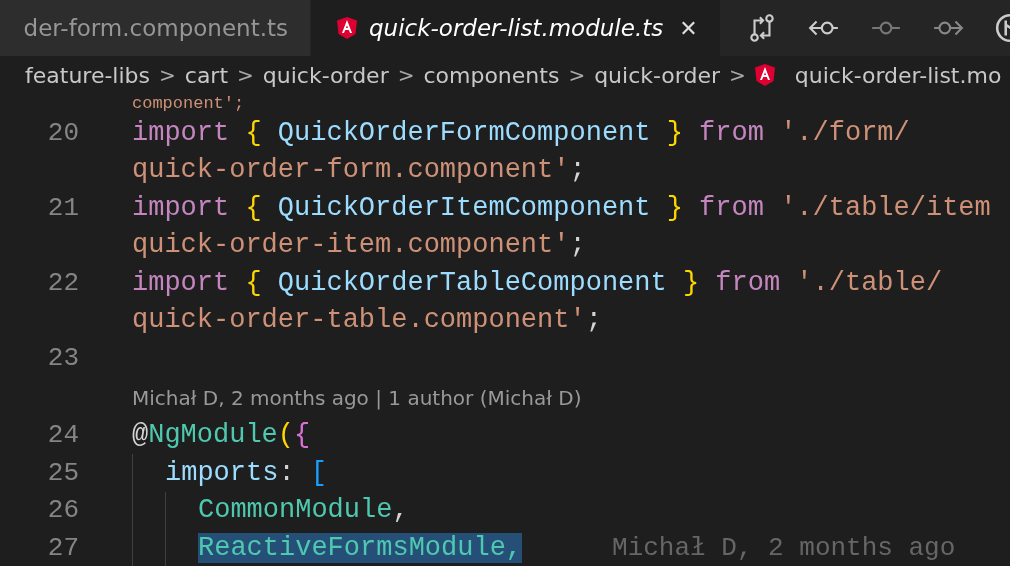  I want to click on editor-tab: der-form.component.ts, so click(155, 28).